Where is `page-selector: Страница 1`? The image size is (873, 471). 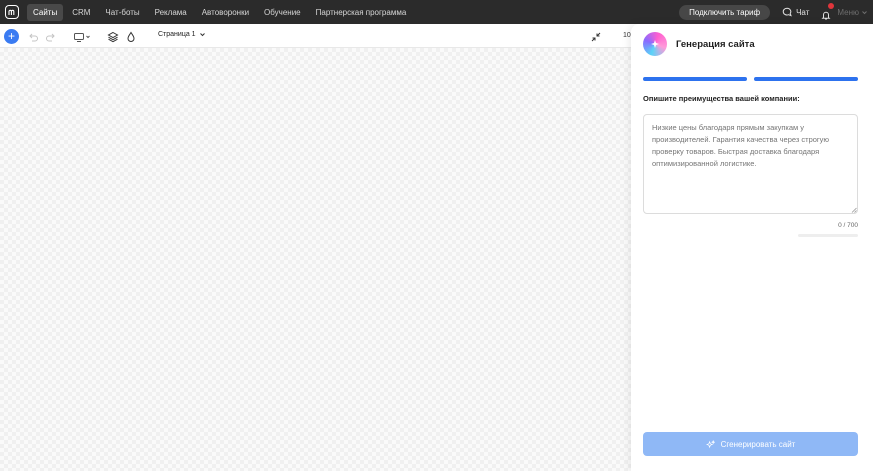 page-selector: Страница 1 is located at coordinates (182, 34).